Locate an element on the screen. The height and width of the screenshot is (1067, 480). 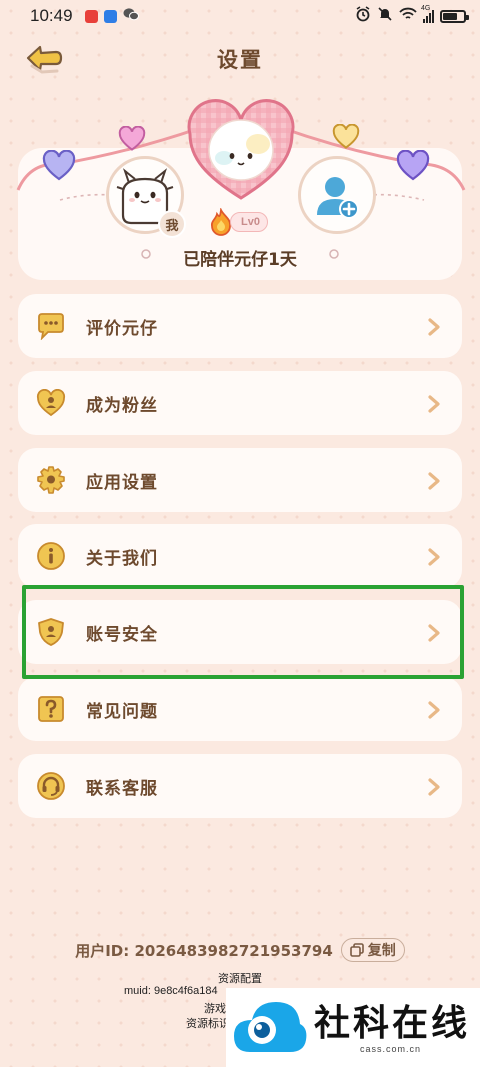
status-time: 10:49 is located at coordinates (51, 15).